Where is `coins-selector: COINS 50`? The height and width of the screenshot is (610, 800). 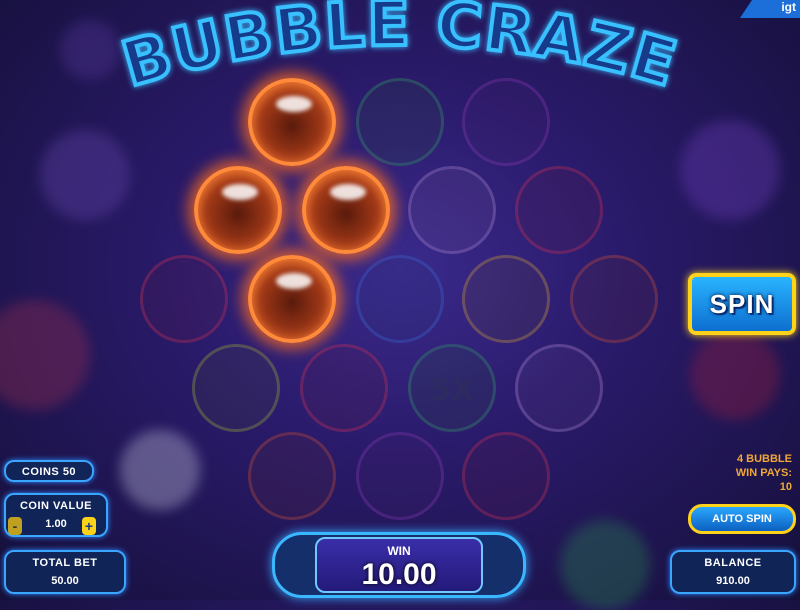
coins-selector: COINS 50 is located at coordinates (49, 471).